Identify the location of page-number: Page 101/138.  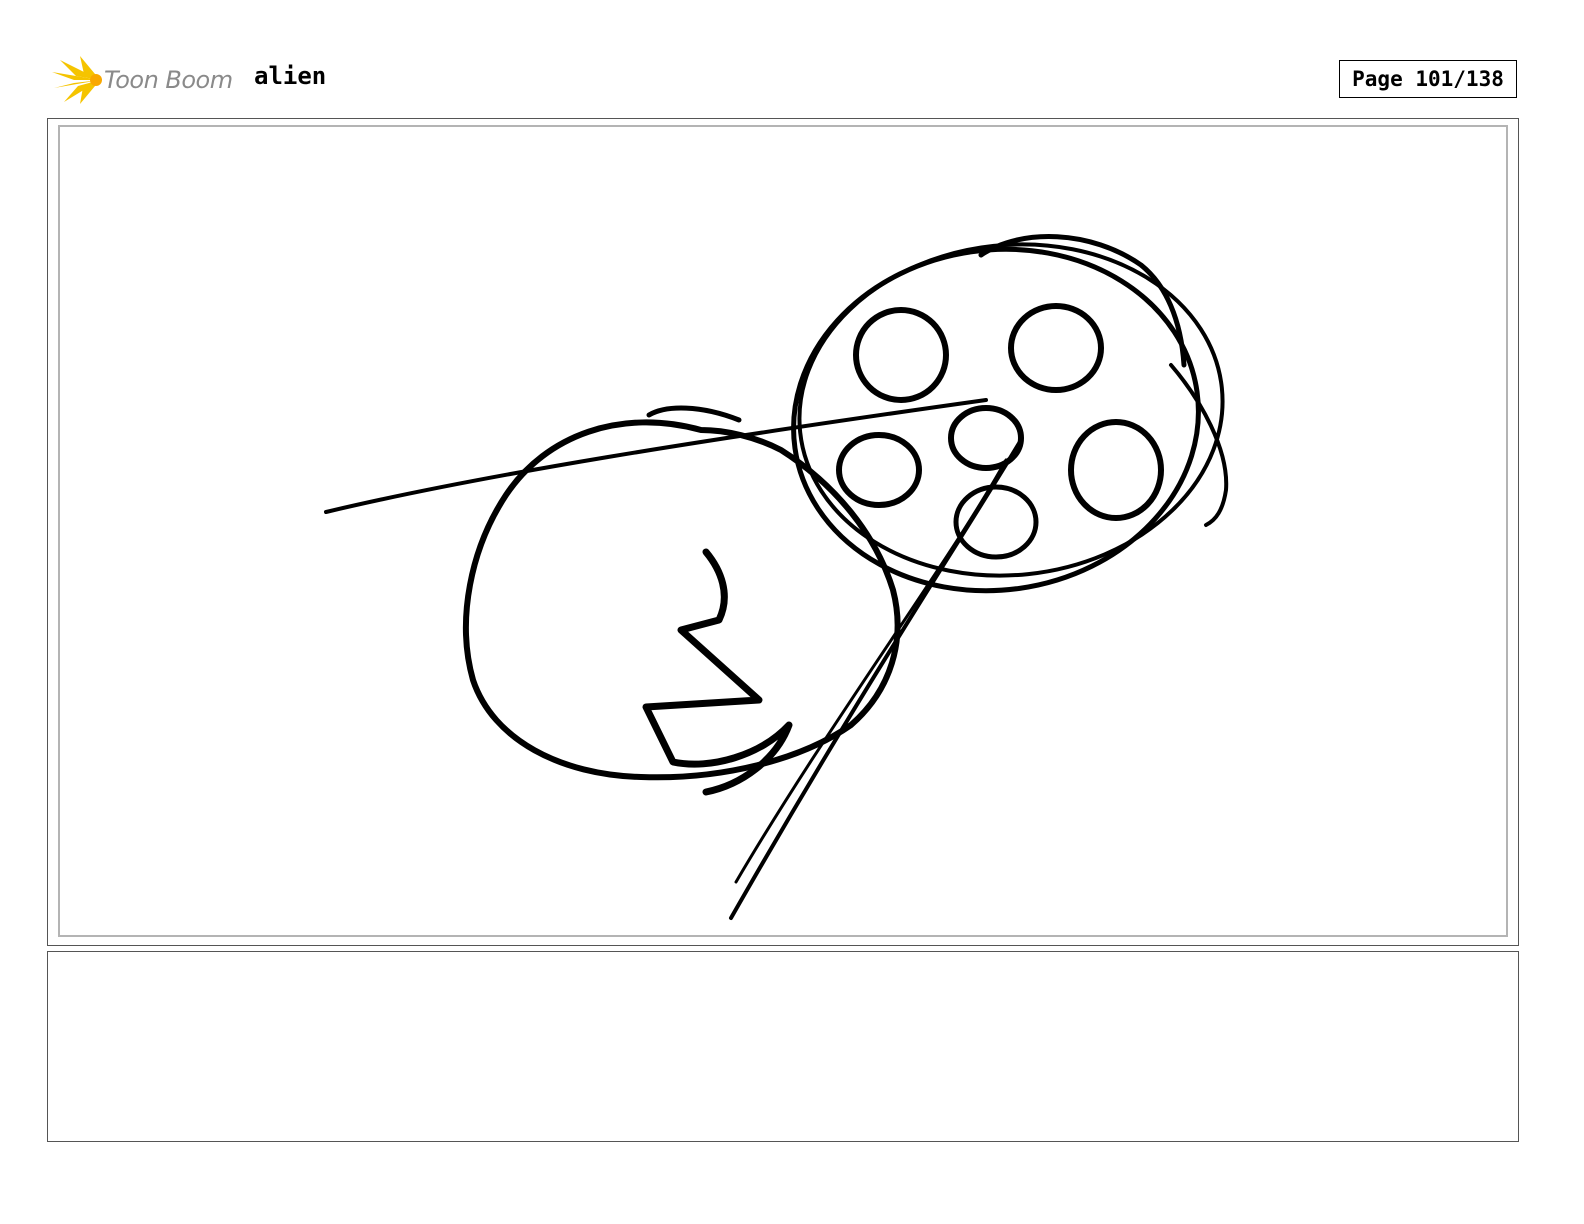
(1428, 79).